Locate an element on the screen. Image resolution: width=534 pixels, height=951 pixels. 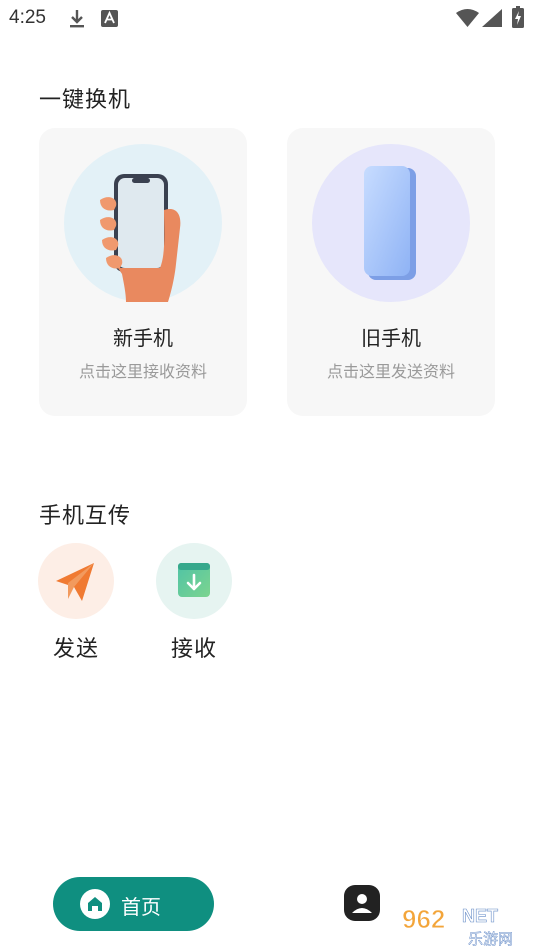
receive-icon-circle is located at coordinates (194, 581).